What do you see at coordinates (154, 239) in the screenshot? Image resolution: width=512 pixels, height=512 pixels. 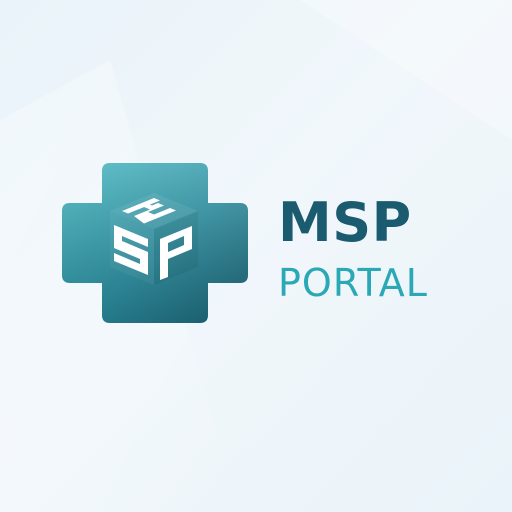 I see `emblem-cube` at bounding box center [154, 239].